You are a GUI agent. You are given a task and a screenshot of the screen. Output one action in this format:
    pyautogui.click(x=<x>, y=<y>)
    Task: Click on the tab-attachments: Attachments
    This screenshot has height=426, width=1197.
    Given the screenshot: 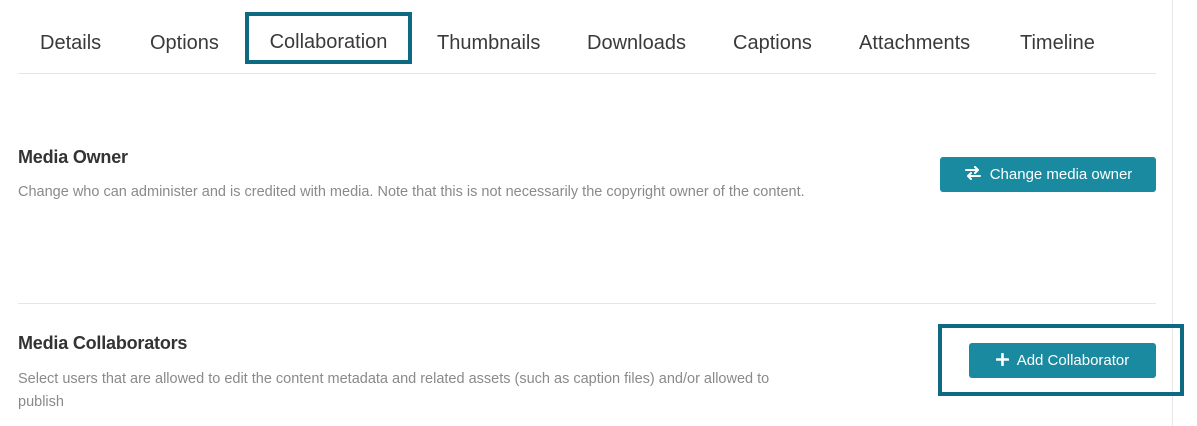 What is the action you would take?
    pyautogui.click(x=914, y=43)
    